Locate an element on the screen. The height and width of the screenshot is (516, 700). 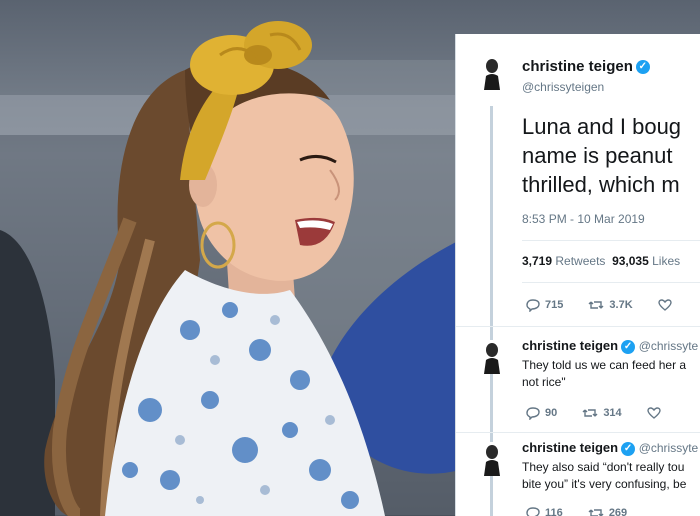
reply-actions: 90 314 is located at coordinates (607, 414).